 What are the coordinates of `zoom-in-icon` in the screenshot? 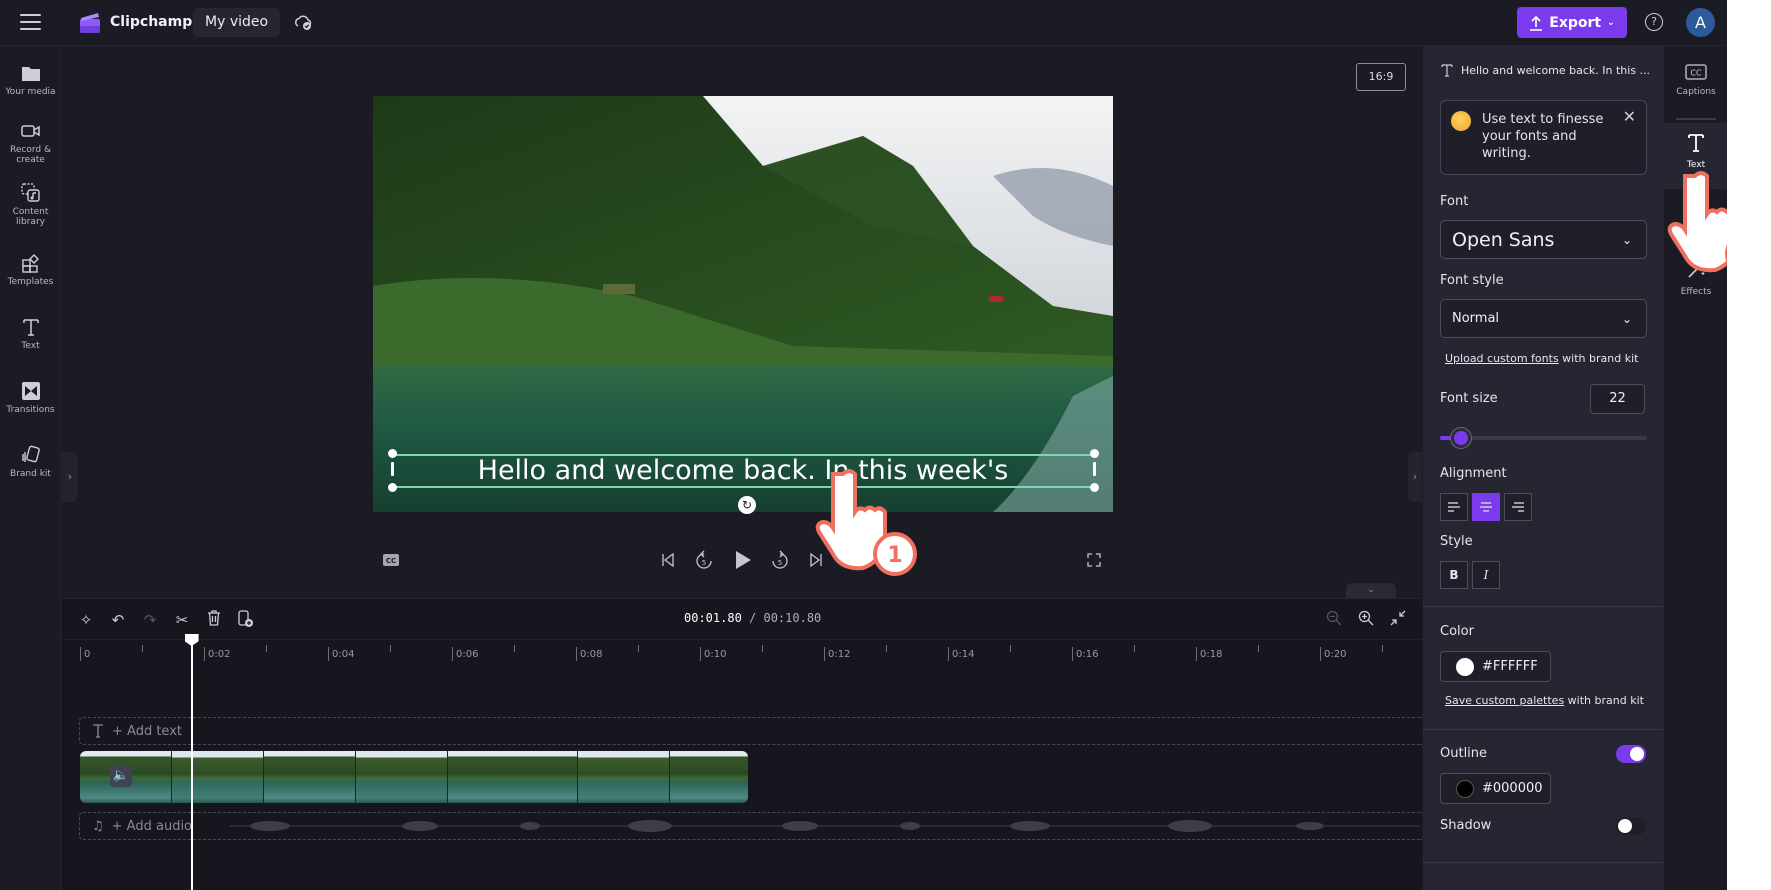 It's located at (1366, 620).